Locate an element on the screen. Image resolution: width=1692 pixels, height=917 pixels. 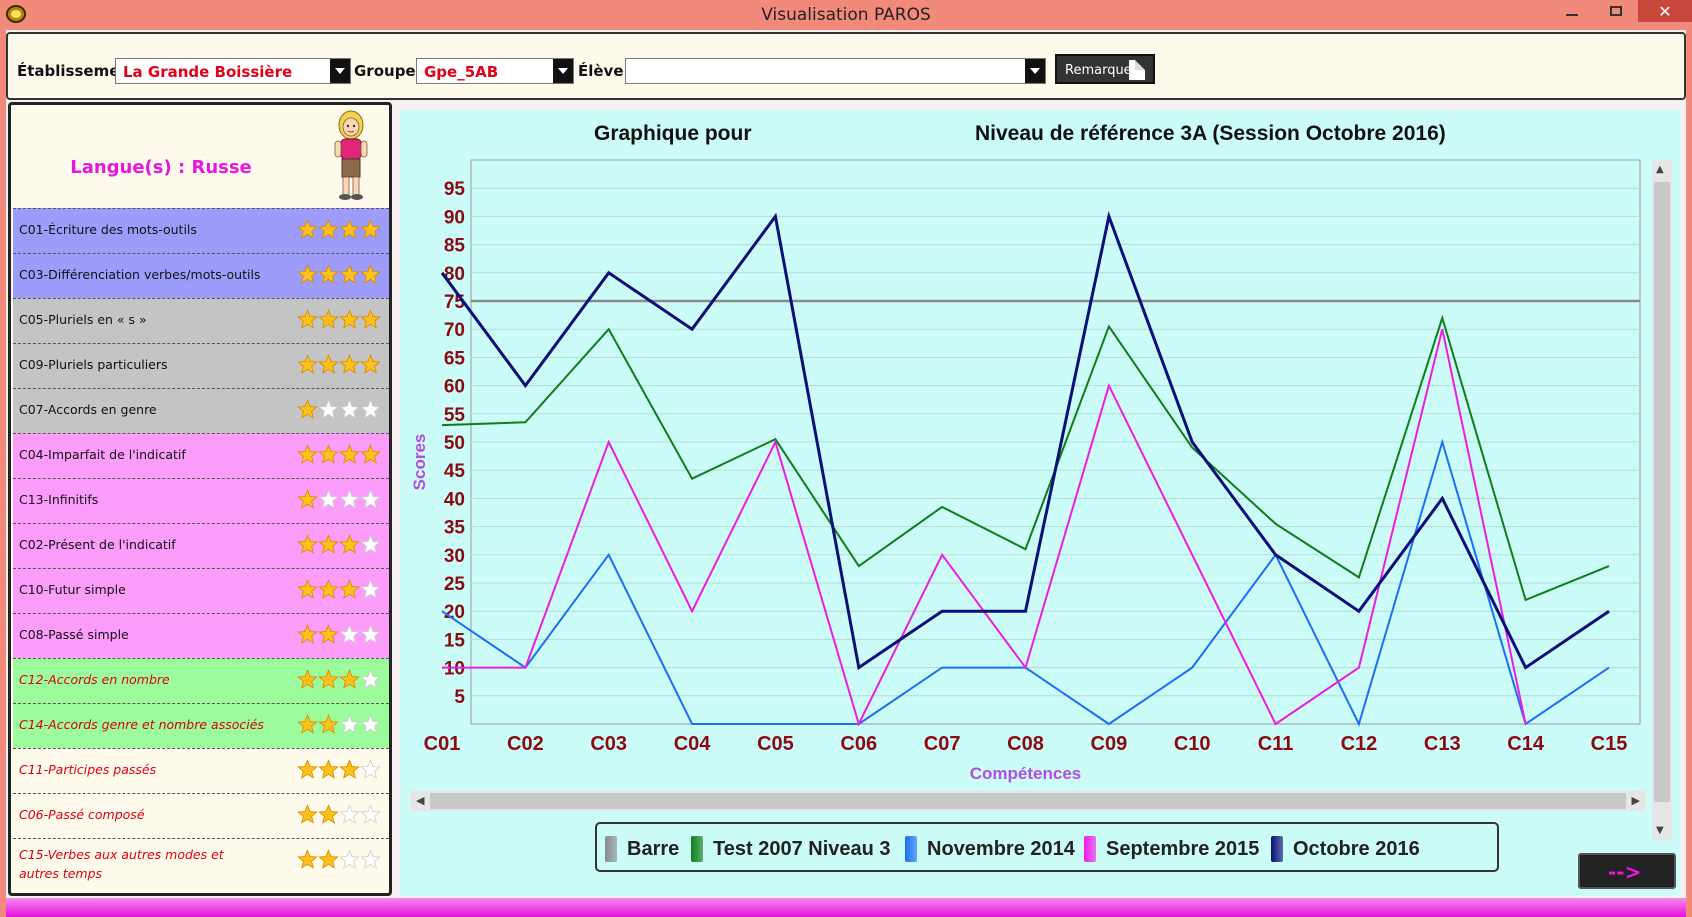
minimize-button is located at coordinates (1572, 11).